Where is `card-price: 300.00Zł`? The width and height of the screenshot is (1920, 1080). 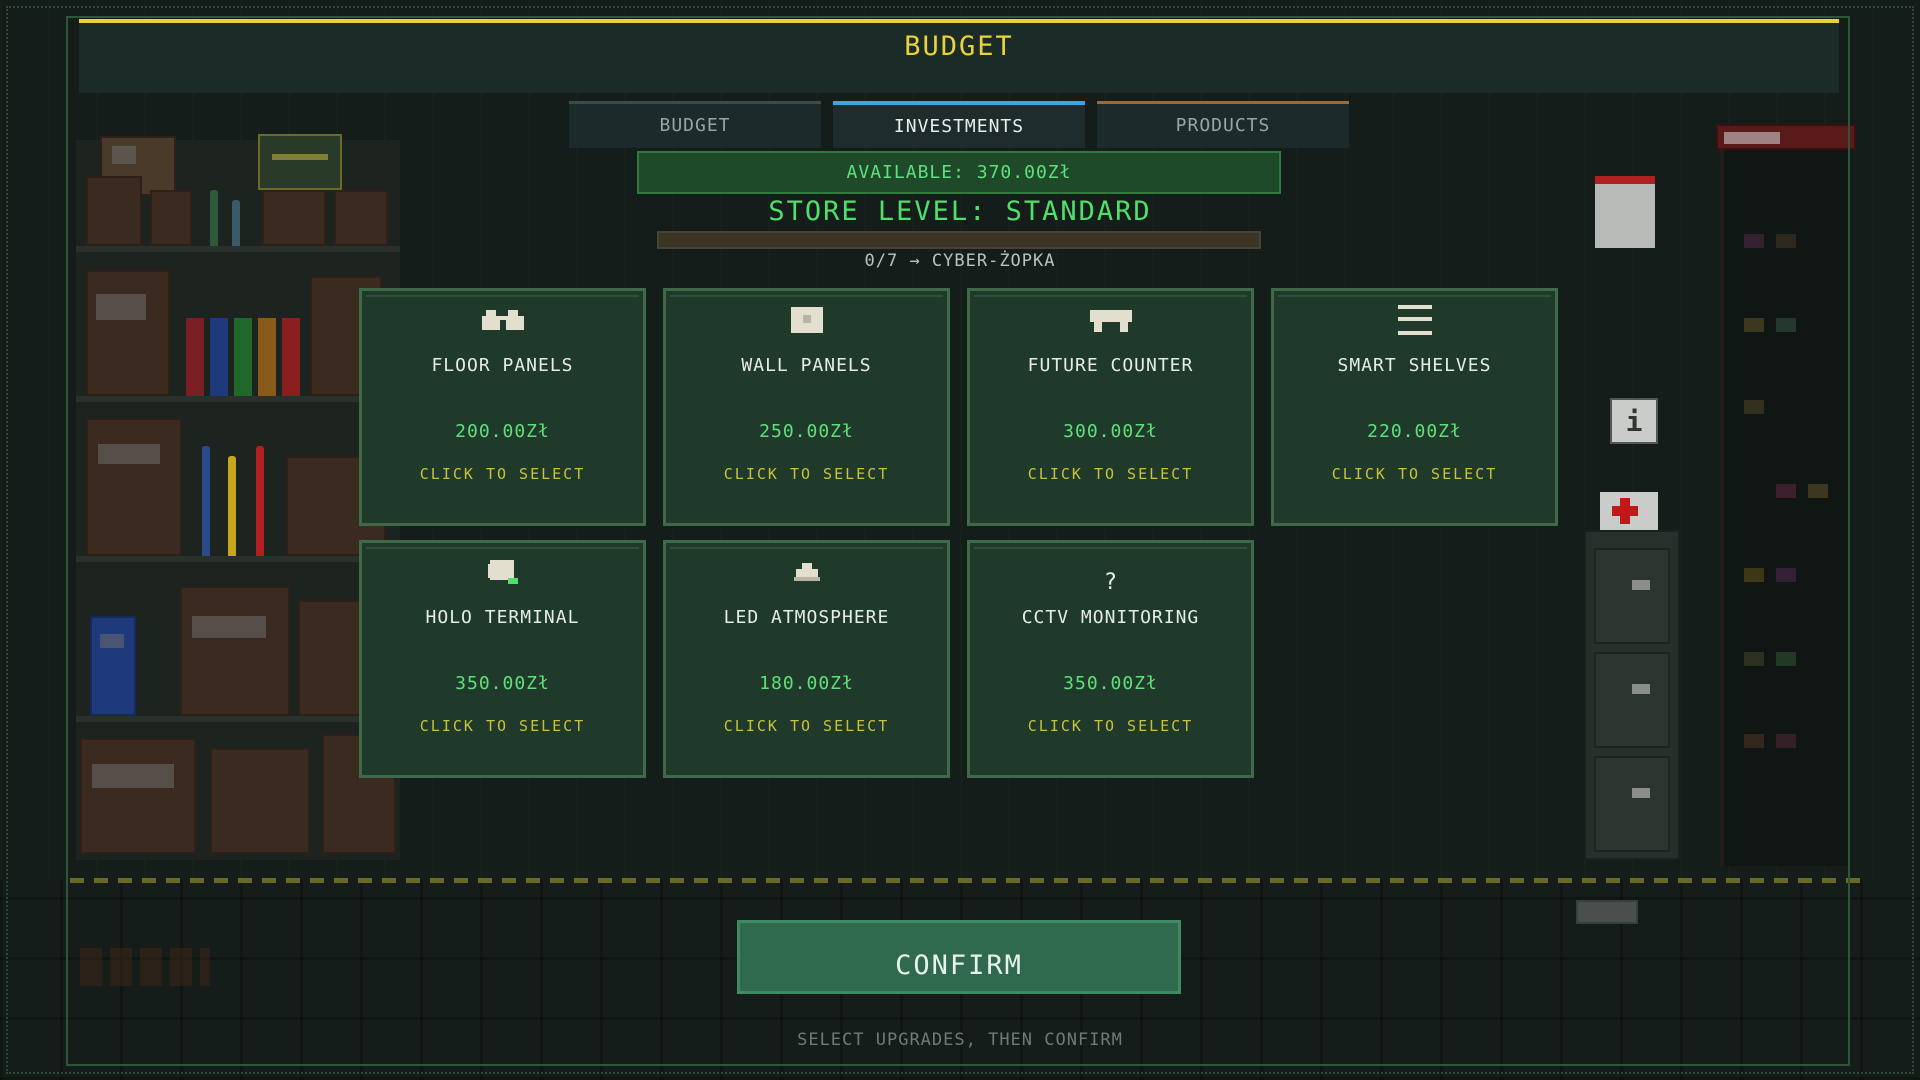
card-price: 300.00Zł is located at coordinates (1110, 431).